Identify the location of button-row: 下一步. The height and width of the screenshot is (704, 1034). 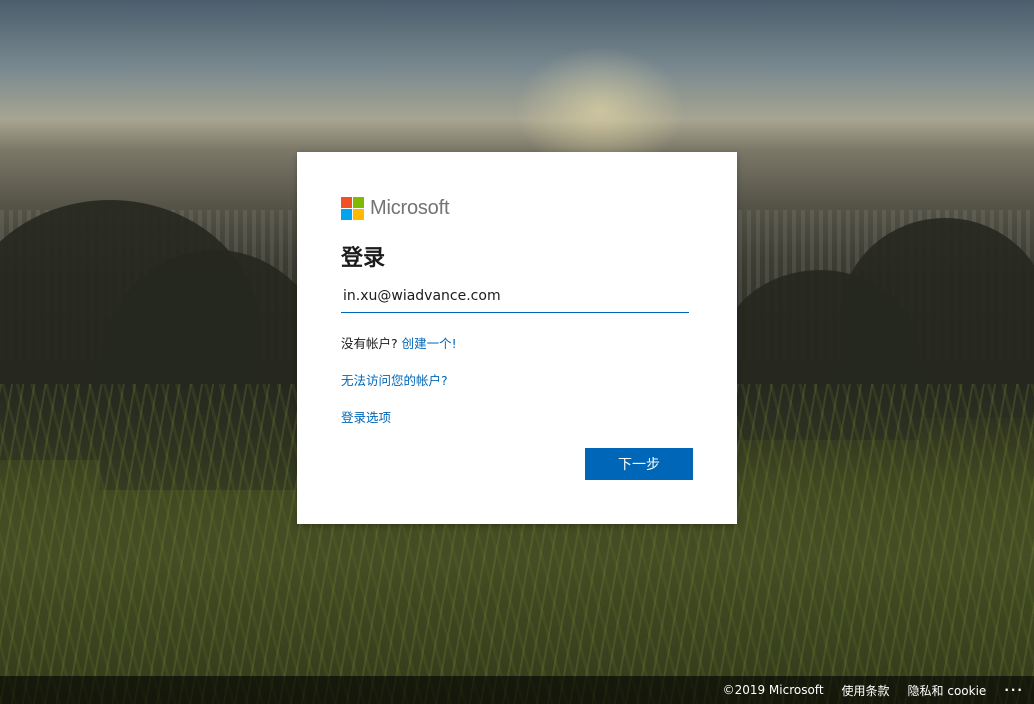
(639, 464).